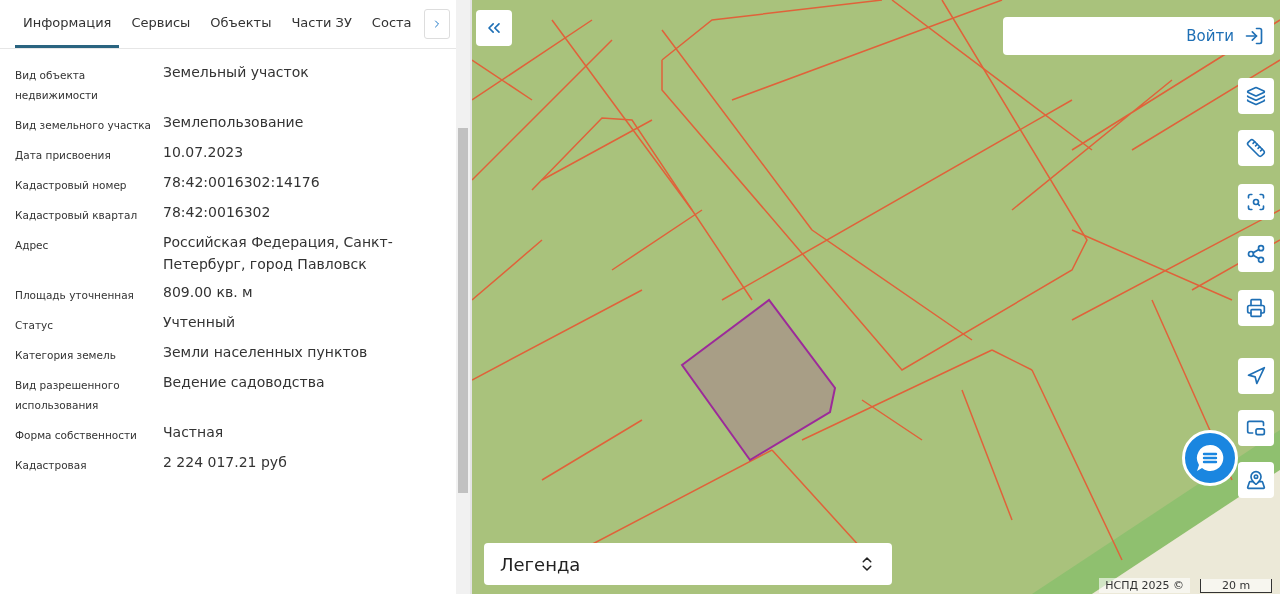 This screenshot has height=594, width=1280. I want to click on legend-dropdown: Легенда, so click(688, 564).